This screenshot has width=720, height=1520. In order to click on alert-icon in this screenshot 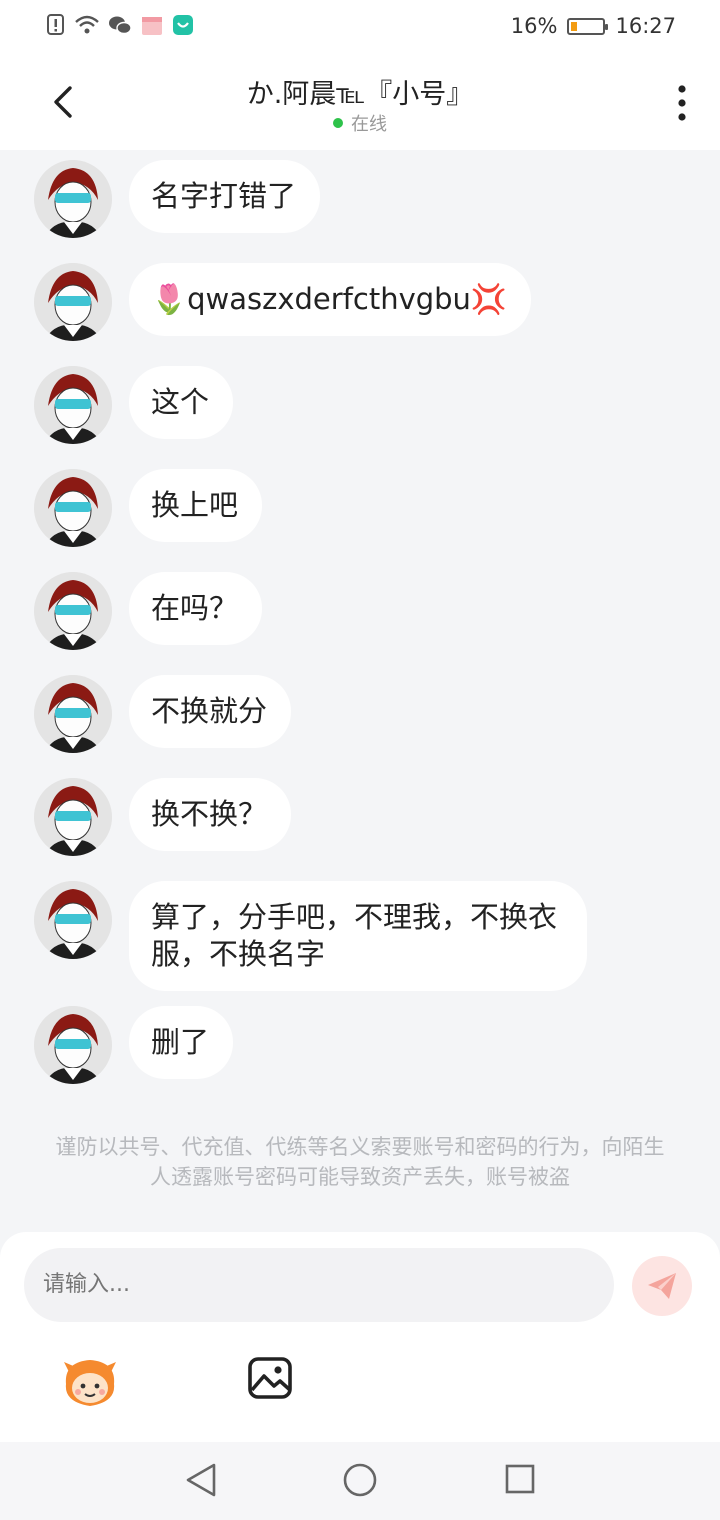, I will do `click(55, 24)`.